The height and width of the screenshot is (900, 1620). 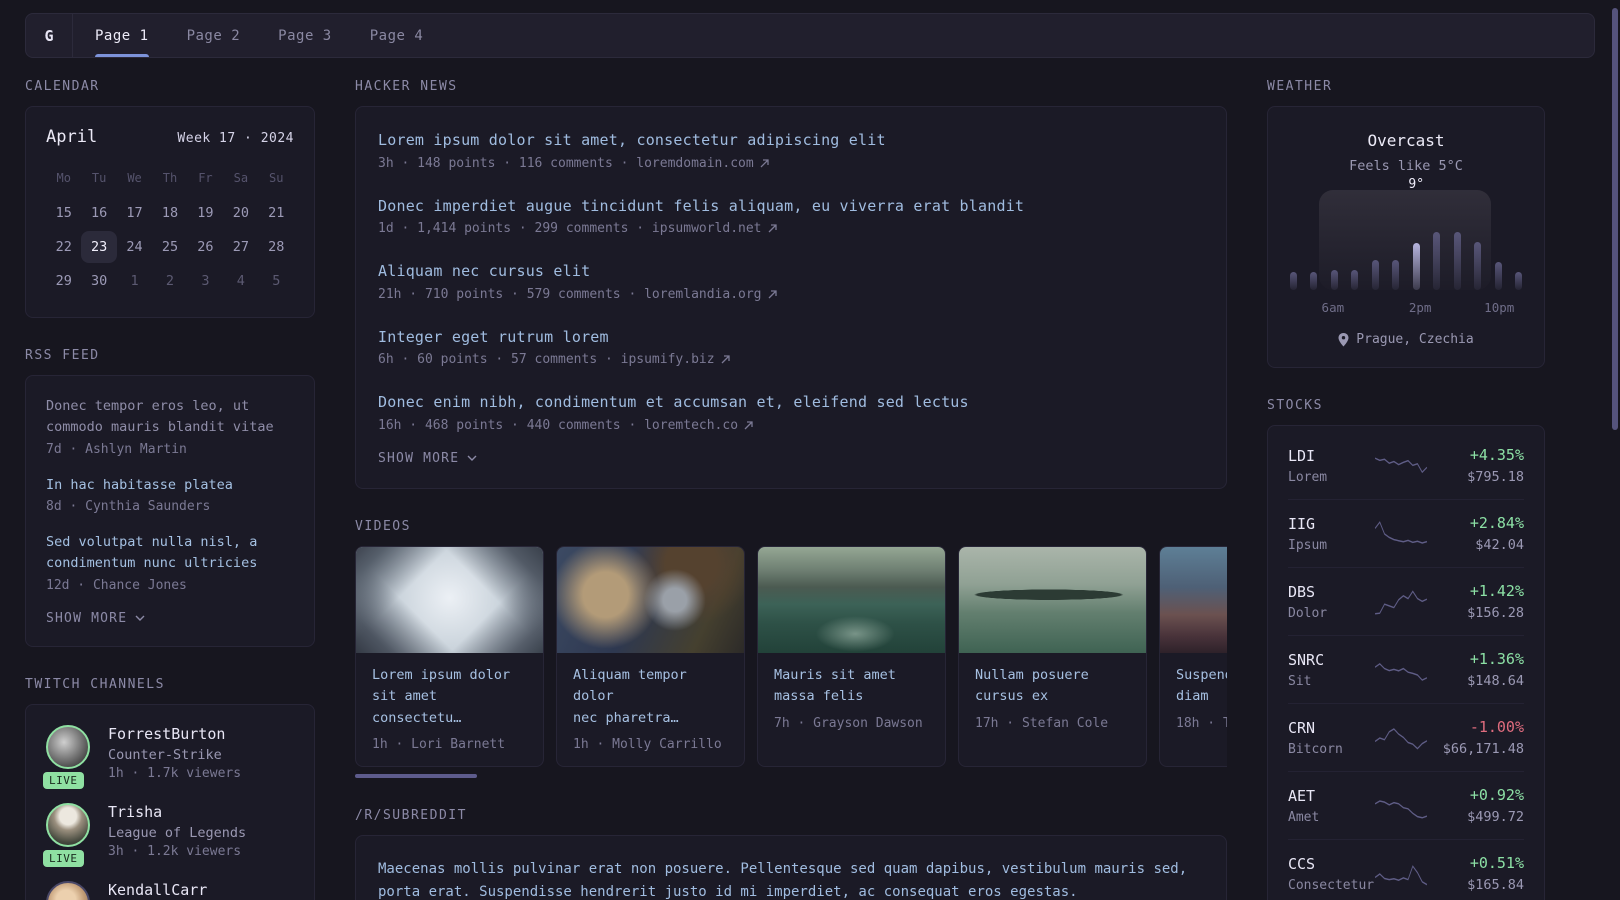 I want to click on calendar-weekday: Sa, so click(x=241, y=178).